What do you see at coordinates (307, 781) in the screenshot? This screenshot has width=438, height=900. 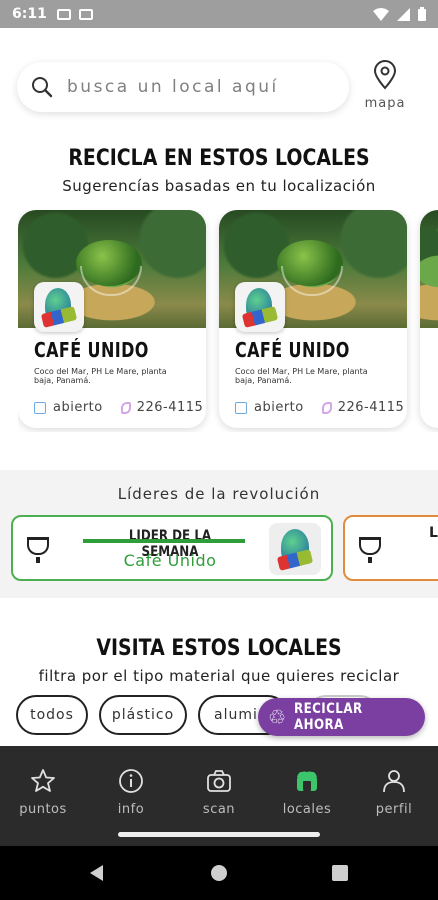 I see `store-icon` at bounding box center [307, 781].